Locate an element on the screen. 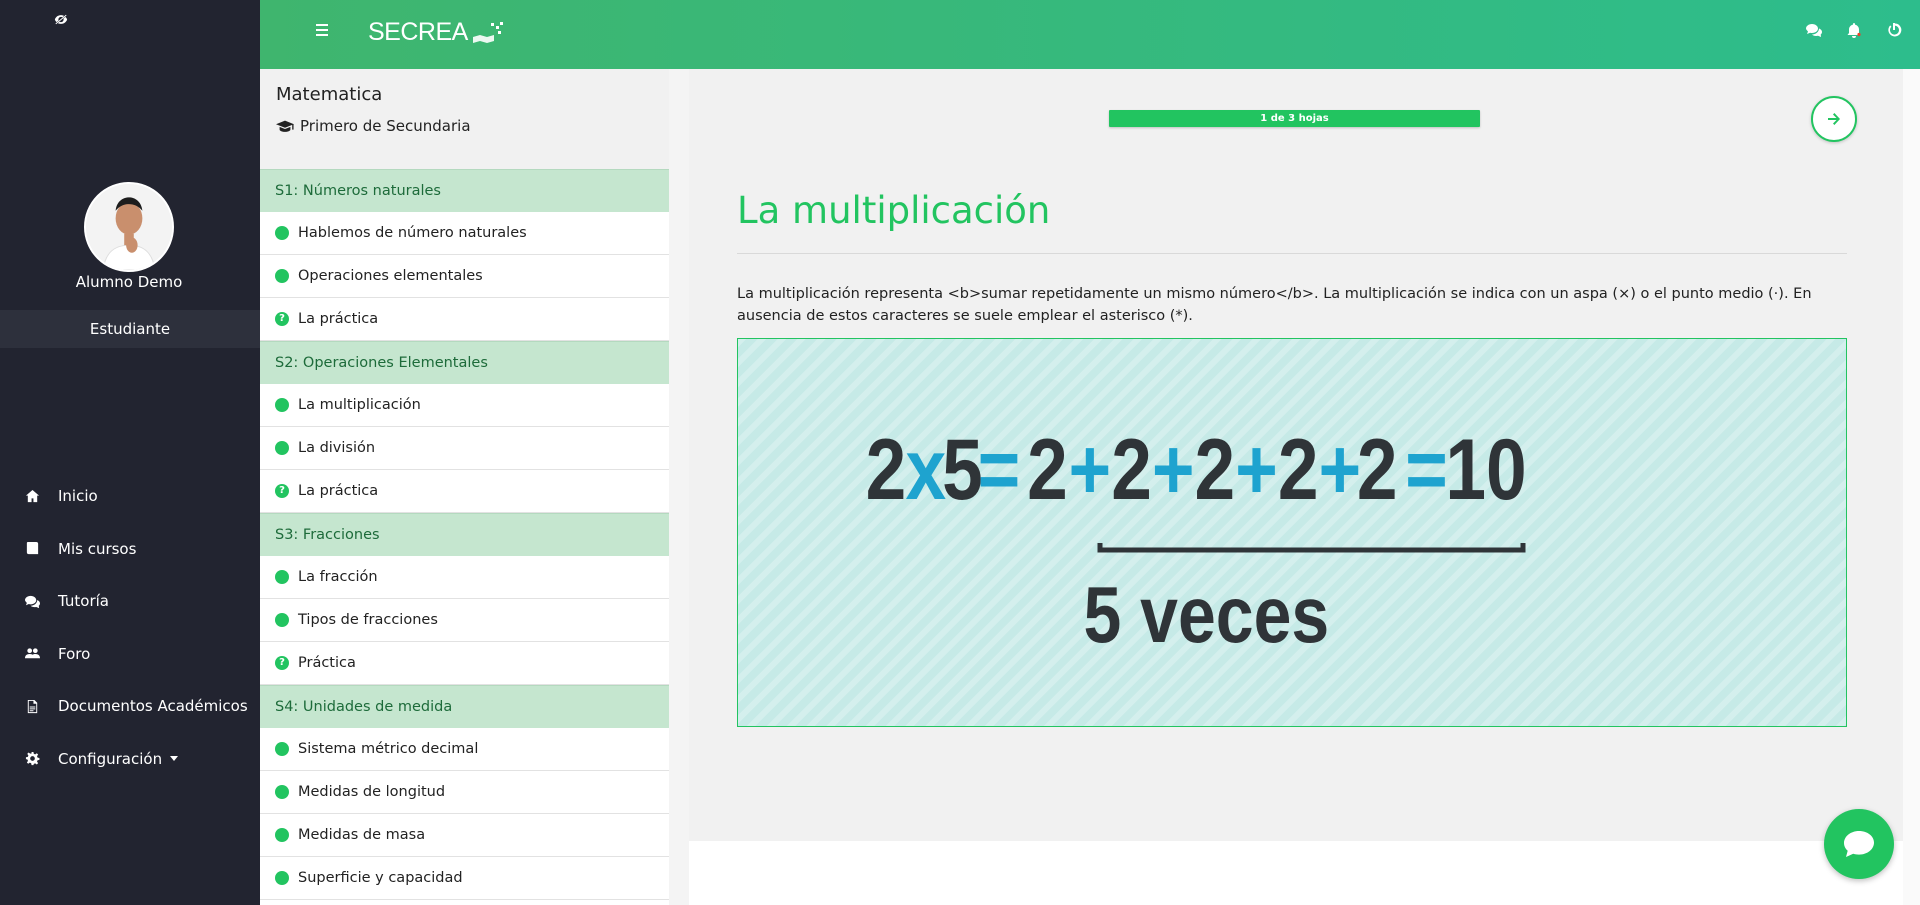 Image resolution: width=1920 pixels, height=905 pixels. menu-icon is located at coordinates (322, 30).